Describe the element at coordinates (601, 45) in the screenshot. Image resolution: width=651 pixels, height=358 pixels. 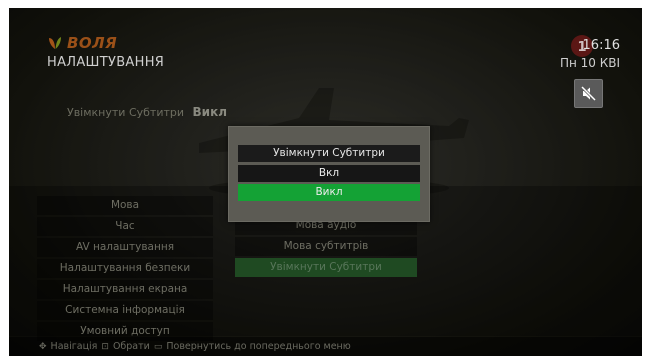
I see `clock-time: 16:16` at that location.